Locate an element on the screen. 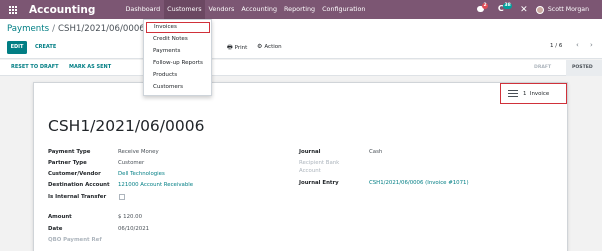 Image resolution: width=602 pixels, height=251 pixels. record-title: CSH1/2021/06/0006 is located at coordinates (126, 126).